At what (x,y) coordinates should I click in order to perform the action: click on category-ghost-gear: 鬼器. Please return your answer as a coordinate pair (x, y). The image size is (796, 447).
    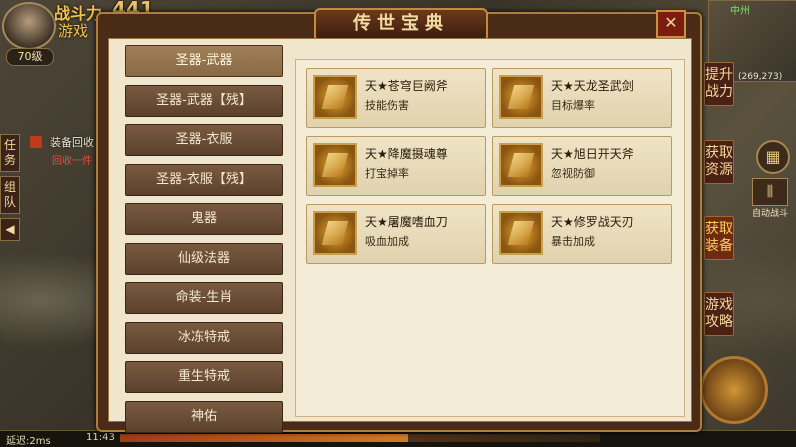
    Looking at the image, I should click on (204, 219).